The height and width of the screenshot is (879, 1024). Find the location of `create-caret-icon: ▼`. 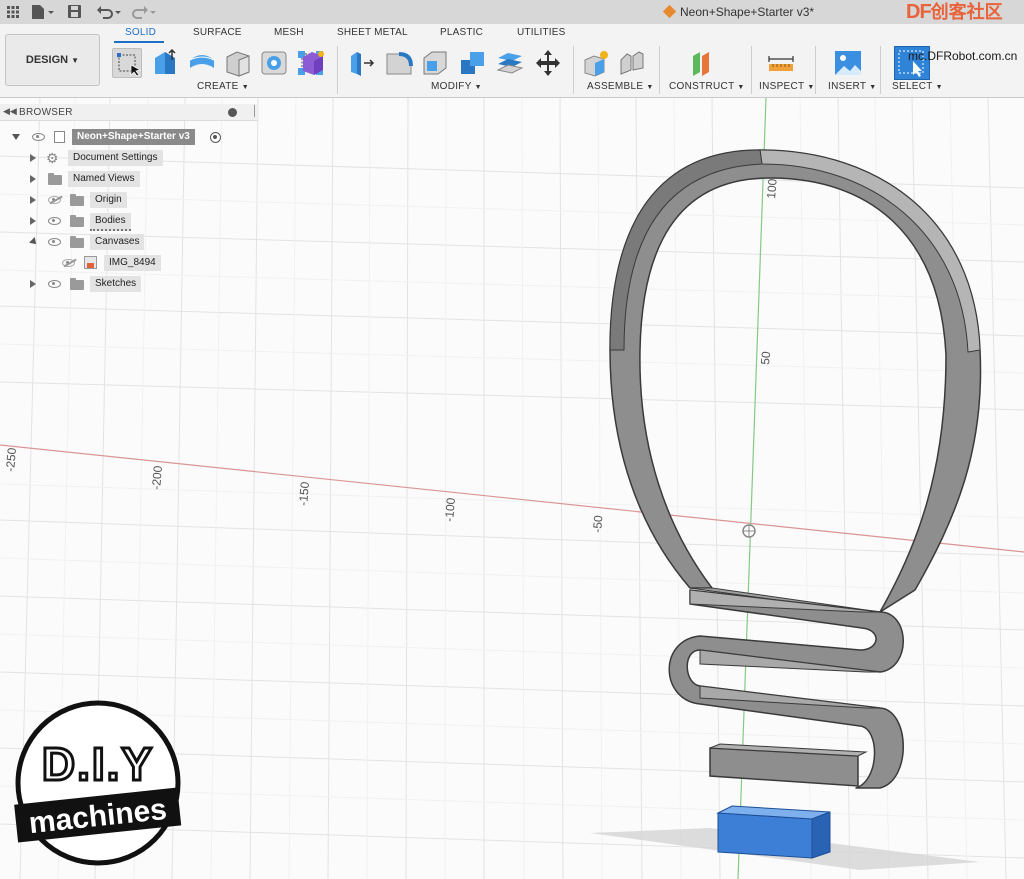

create-caret-icon: ▼ is located at coordinates (245, 87).